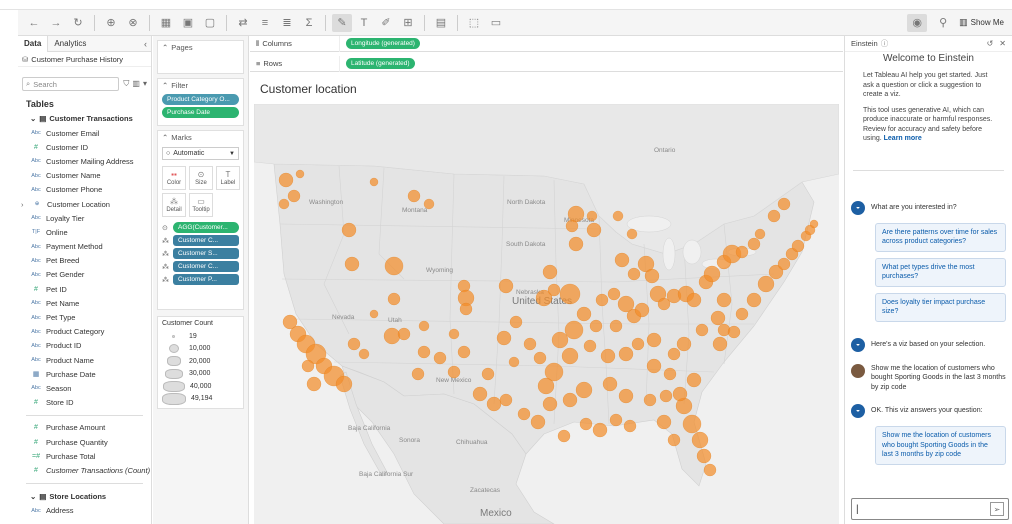 The height and width of the screenshot is (524, 1012). Describe the element at coordinates (903, 138) in the screenshot. I see `learn-more-link: Learn more` at that location.